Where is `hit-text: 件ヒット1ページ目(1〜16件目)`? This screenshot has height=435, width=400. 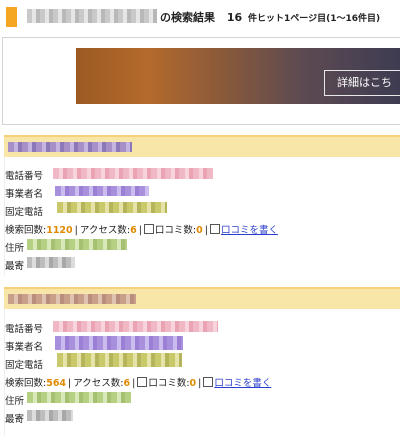
hit-text: 件ヒット1ページ目(1〜16件目) is located at coordinates (314, 19).